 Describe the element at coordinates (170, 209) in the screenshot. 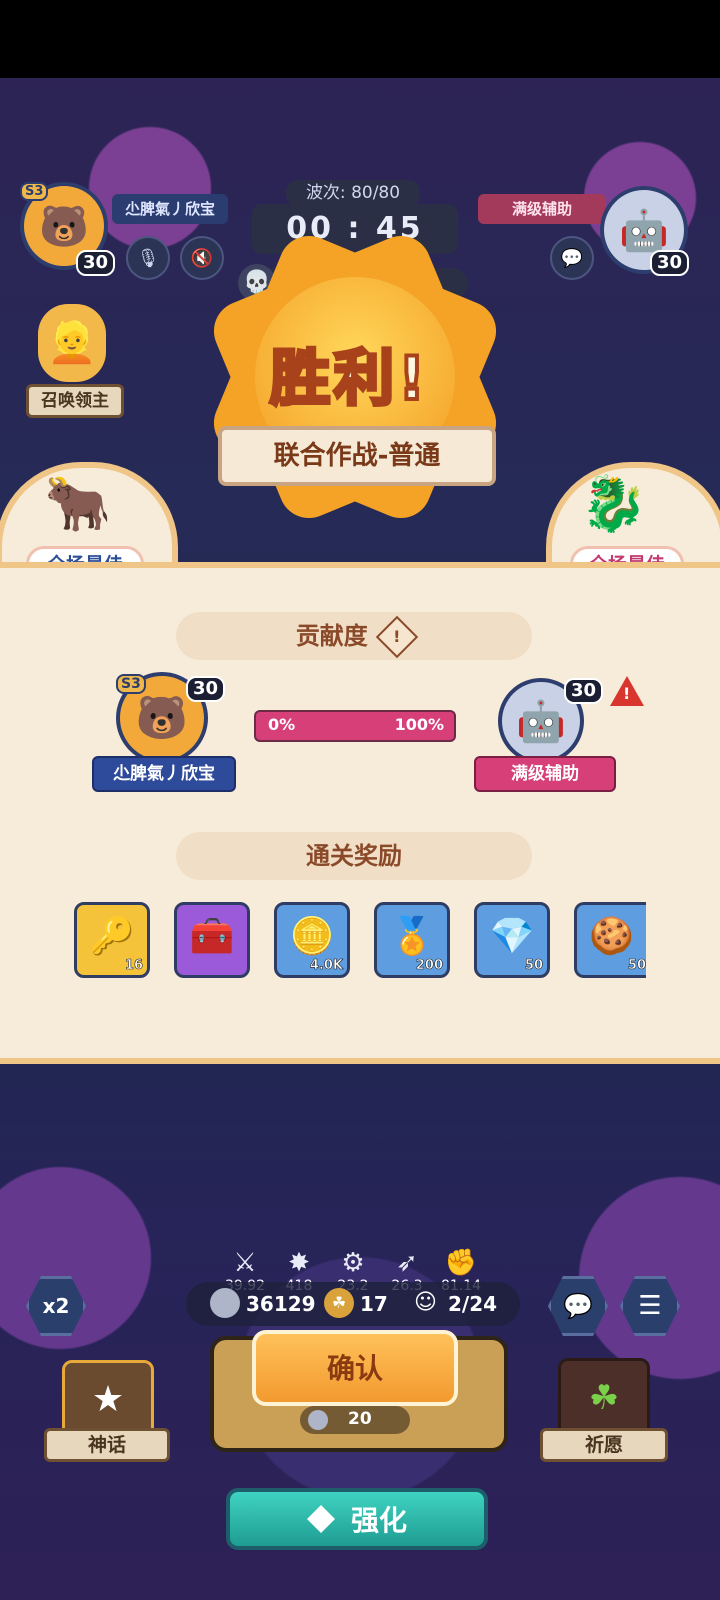

I see `player-name-plate: 尐脾氣丿欣宝` at that location.